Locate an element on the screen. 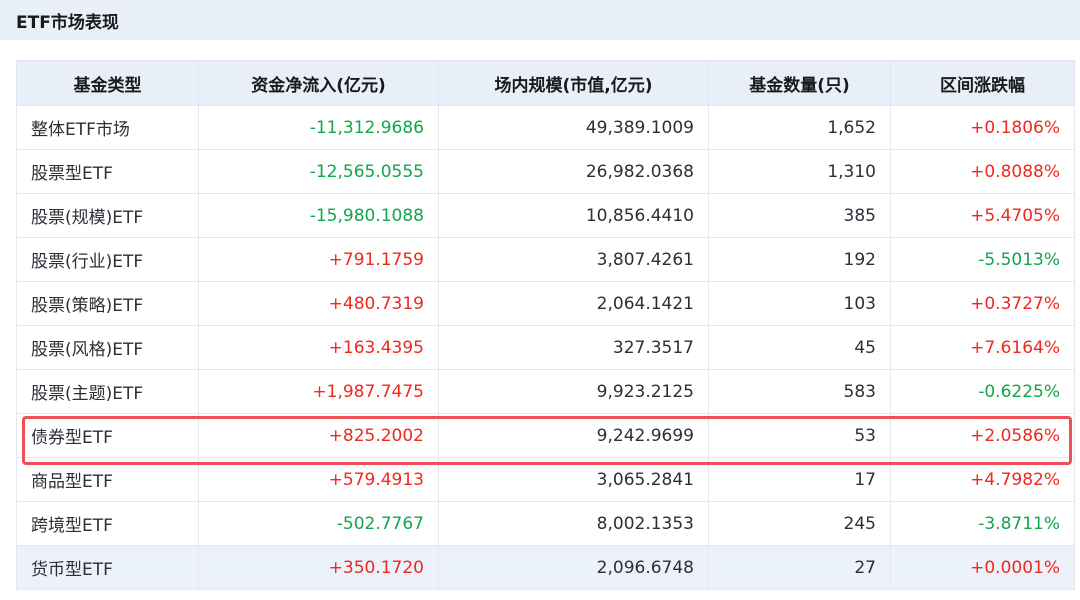 The width and height of the screenshot is (1080, 600). table-row: 股票(行业)ETF +791.1759 3,807.4261 192 -5.5013% is located at coordinates (545, 259).